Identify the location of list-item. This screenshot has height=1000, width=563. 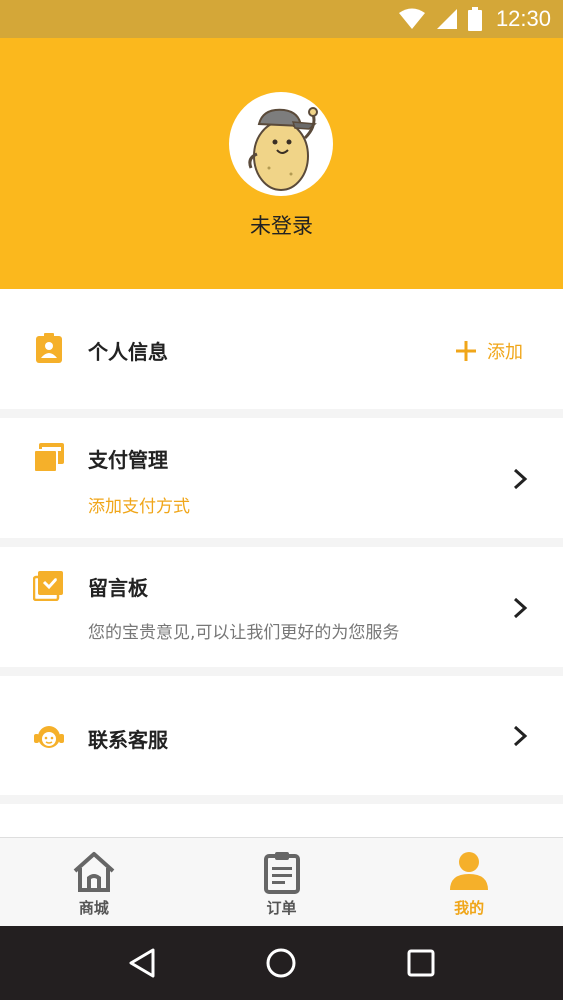
(281, 820).